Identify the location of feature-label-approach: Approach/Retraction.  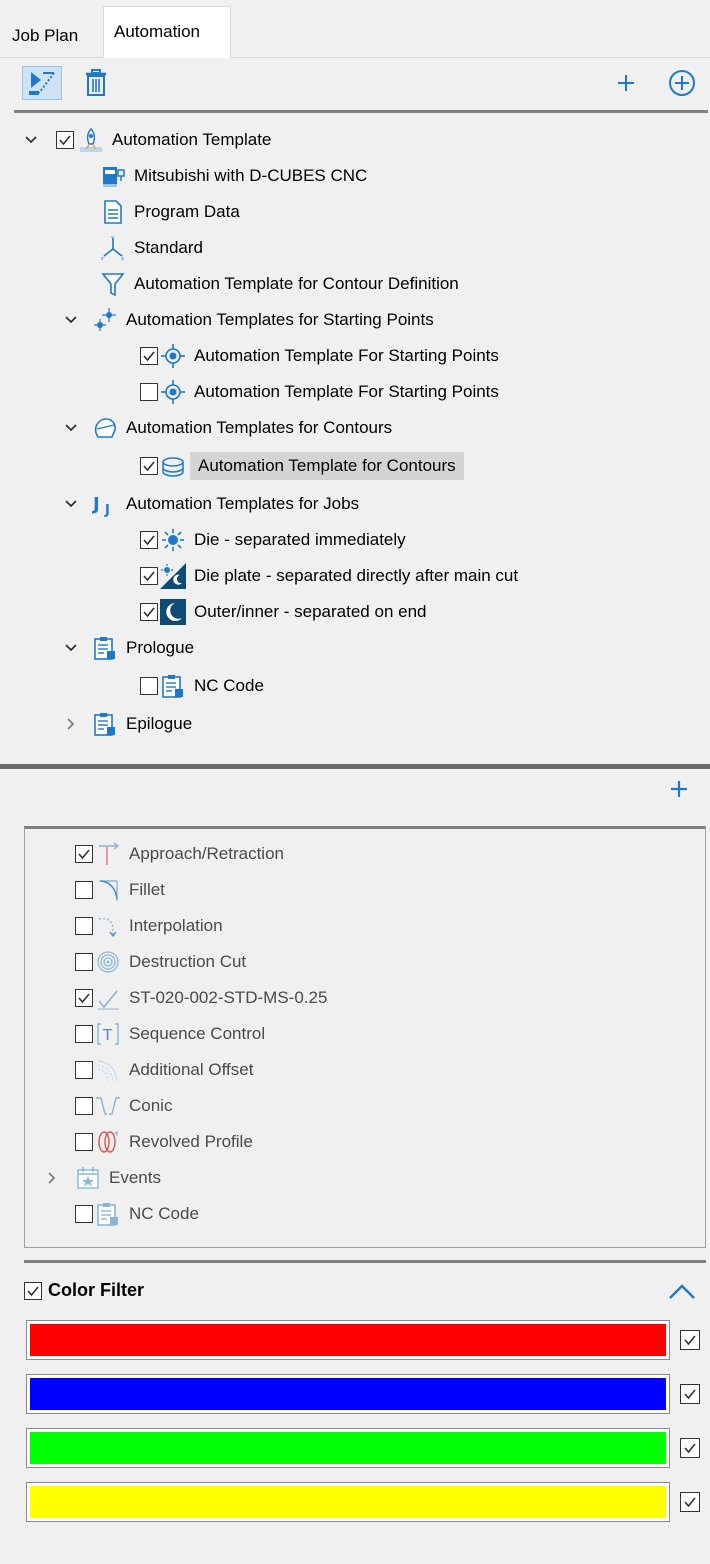
(206, 853).